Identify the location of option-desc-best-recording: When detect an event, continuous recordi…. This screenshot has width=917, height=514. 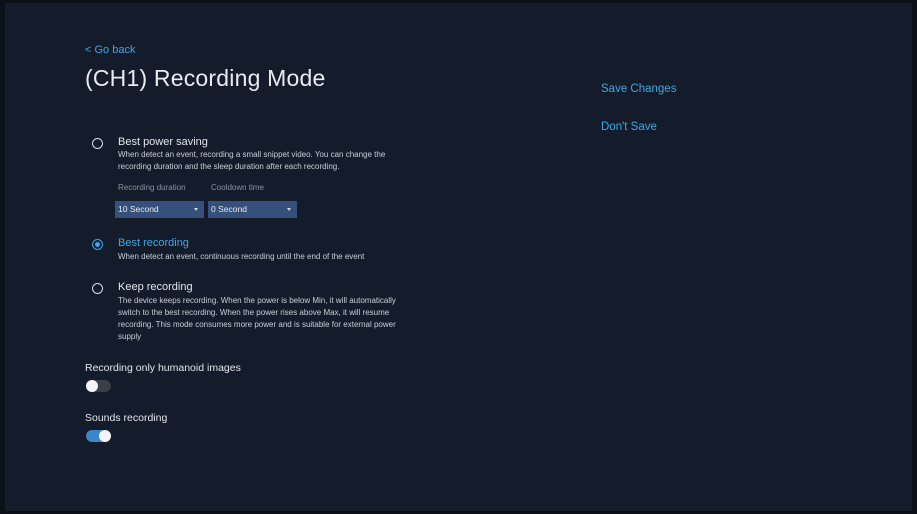
(241, 256).